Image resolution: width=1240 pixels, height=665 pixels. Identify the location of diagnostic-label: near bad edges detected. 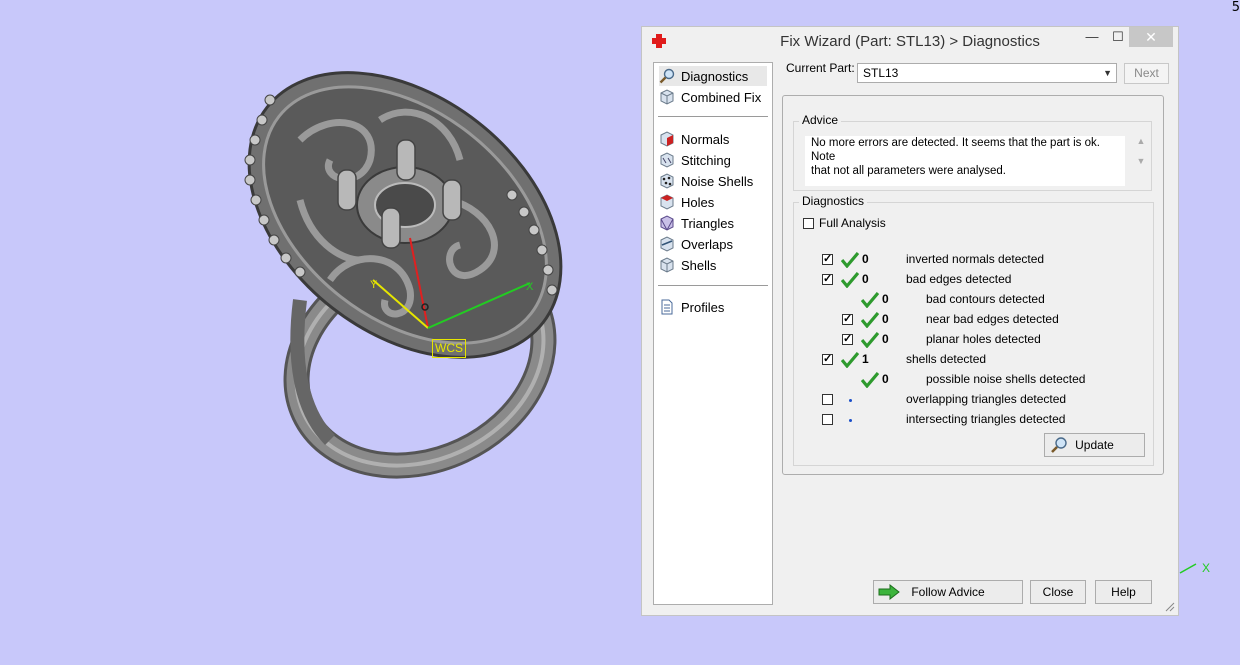
(992, 319).